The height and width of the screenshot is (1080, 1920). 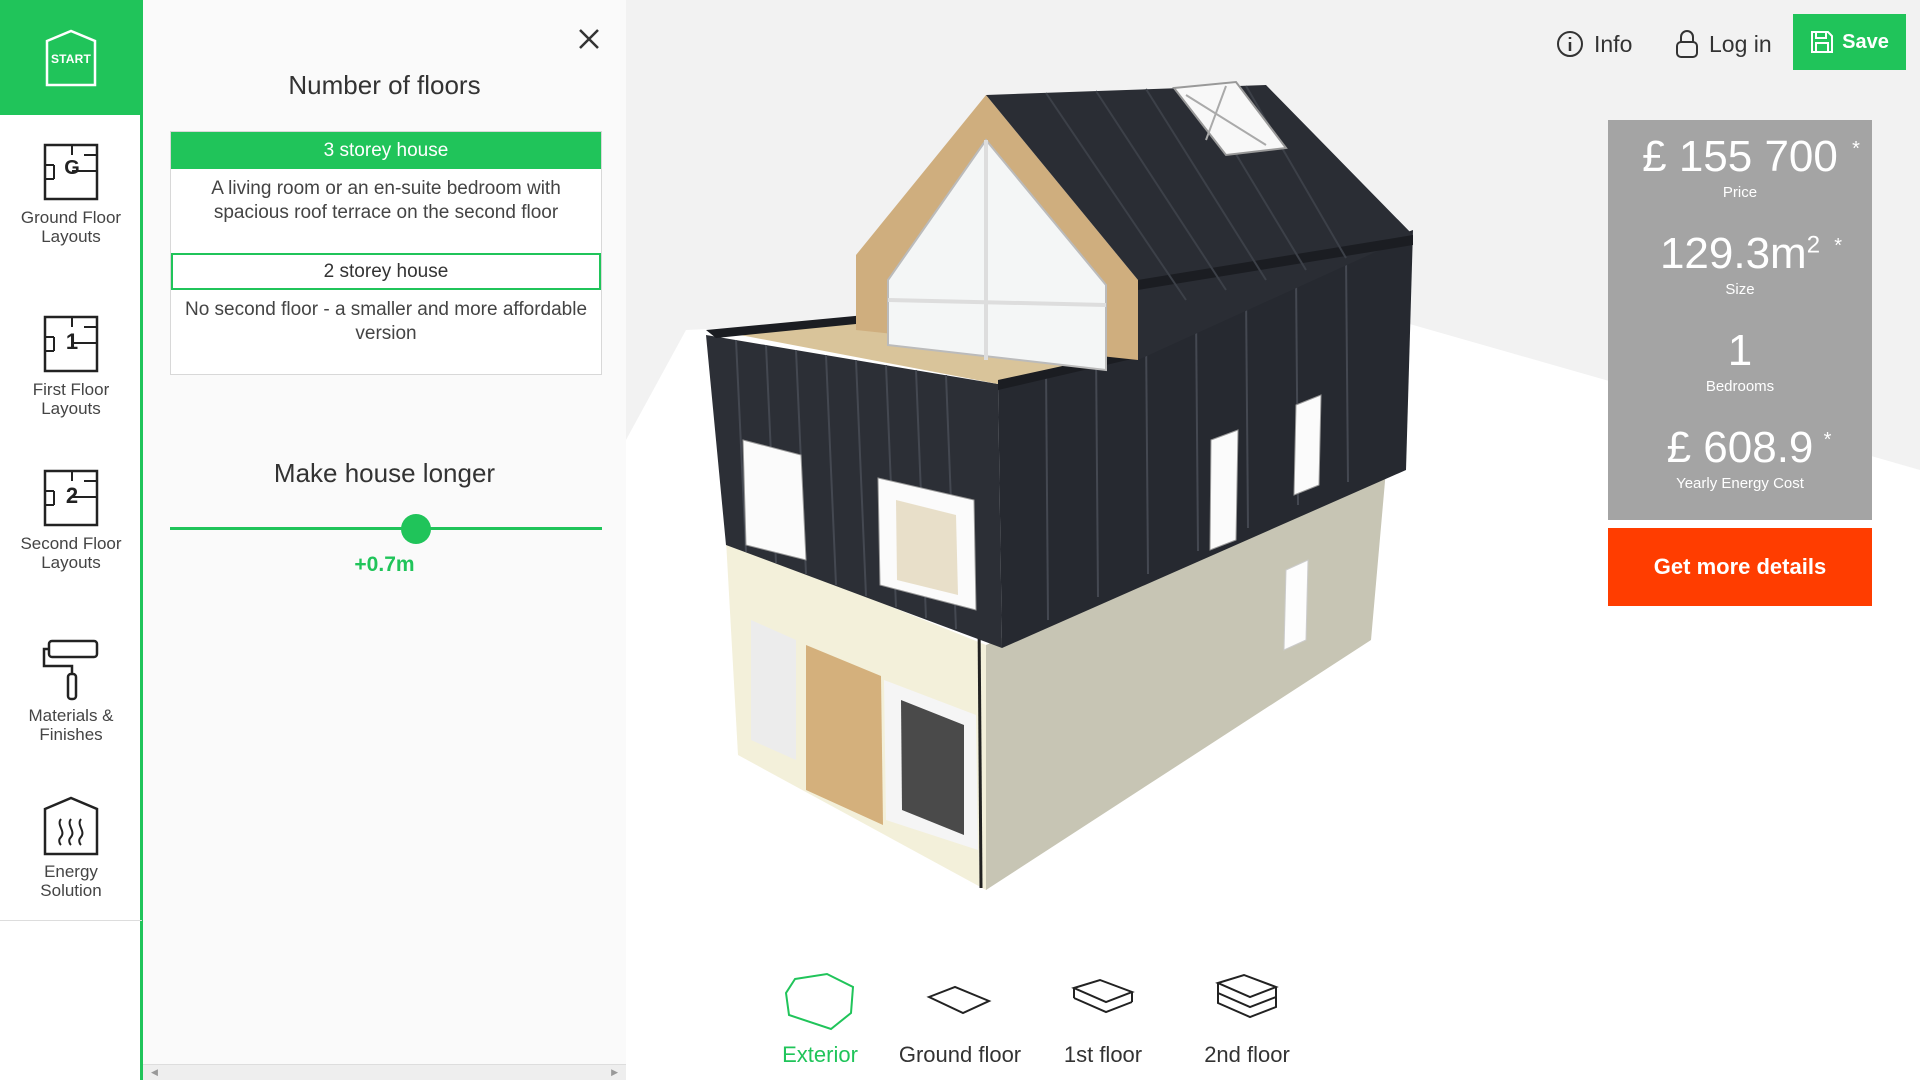 I want to click on second-floor-plan-icon: 2, so click(x=71, y=498).